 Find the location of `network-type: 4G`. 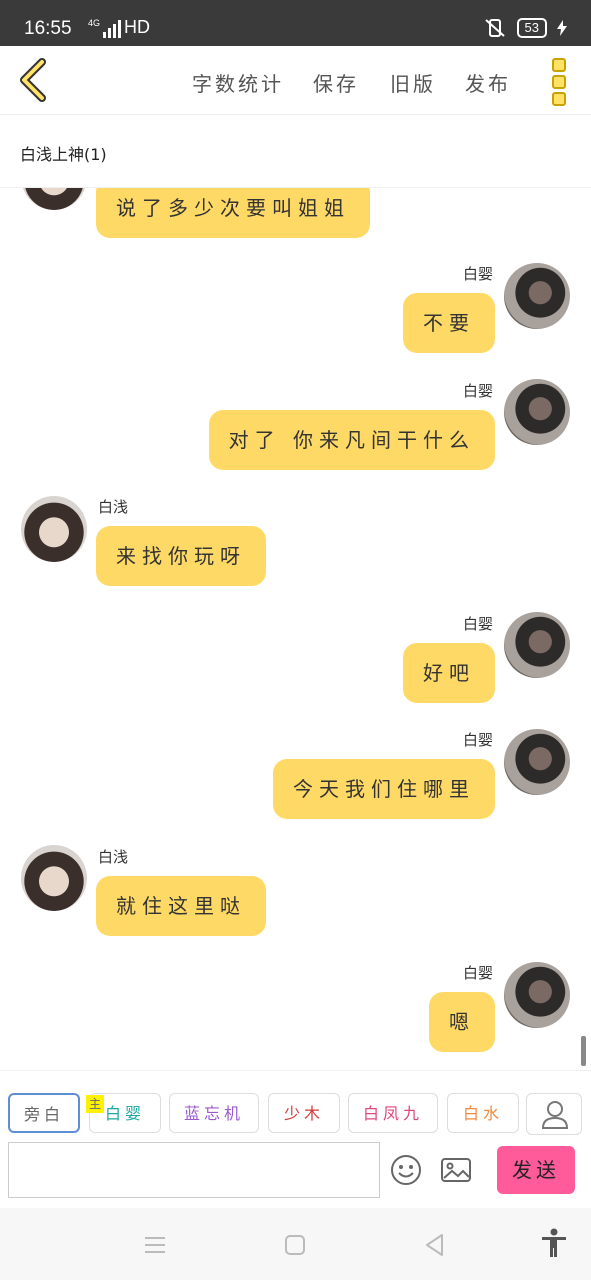

network-type: 4G is located at coordinates (94, 23).